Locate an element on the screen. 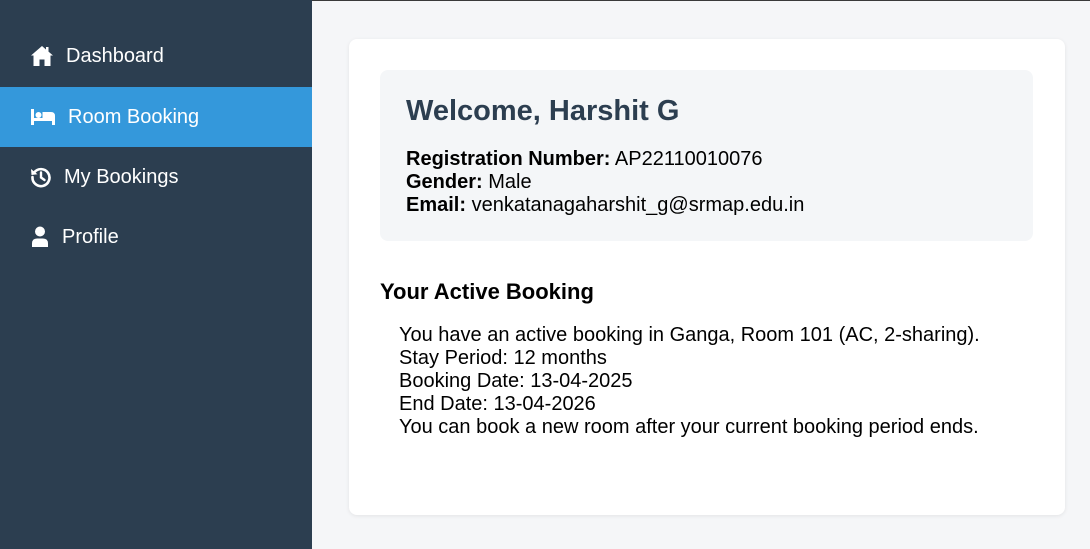  registration-number: Registration Number: AP22110010076 is located at coordinates (584, 159).